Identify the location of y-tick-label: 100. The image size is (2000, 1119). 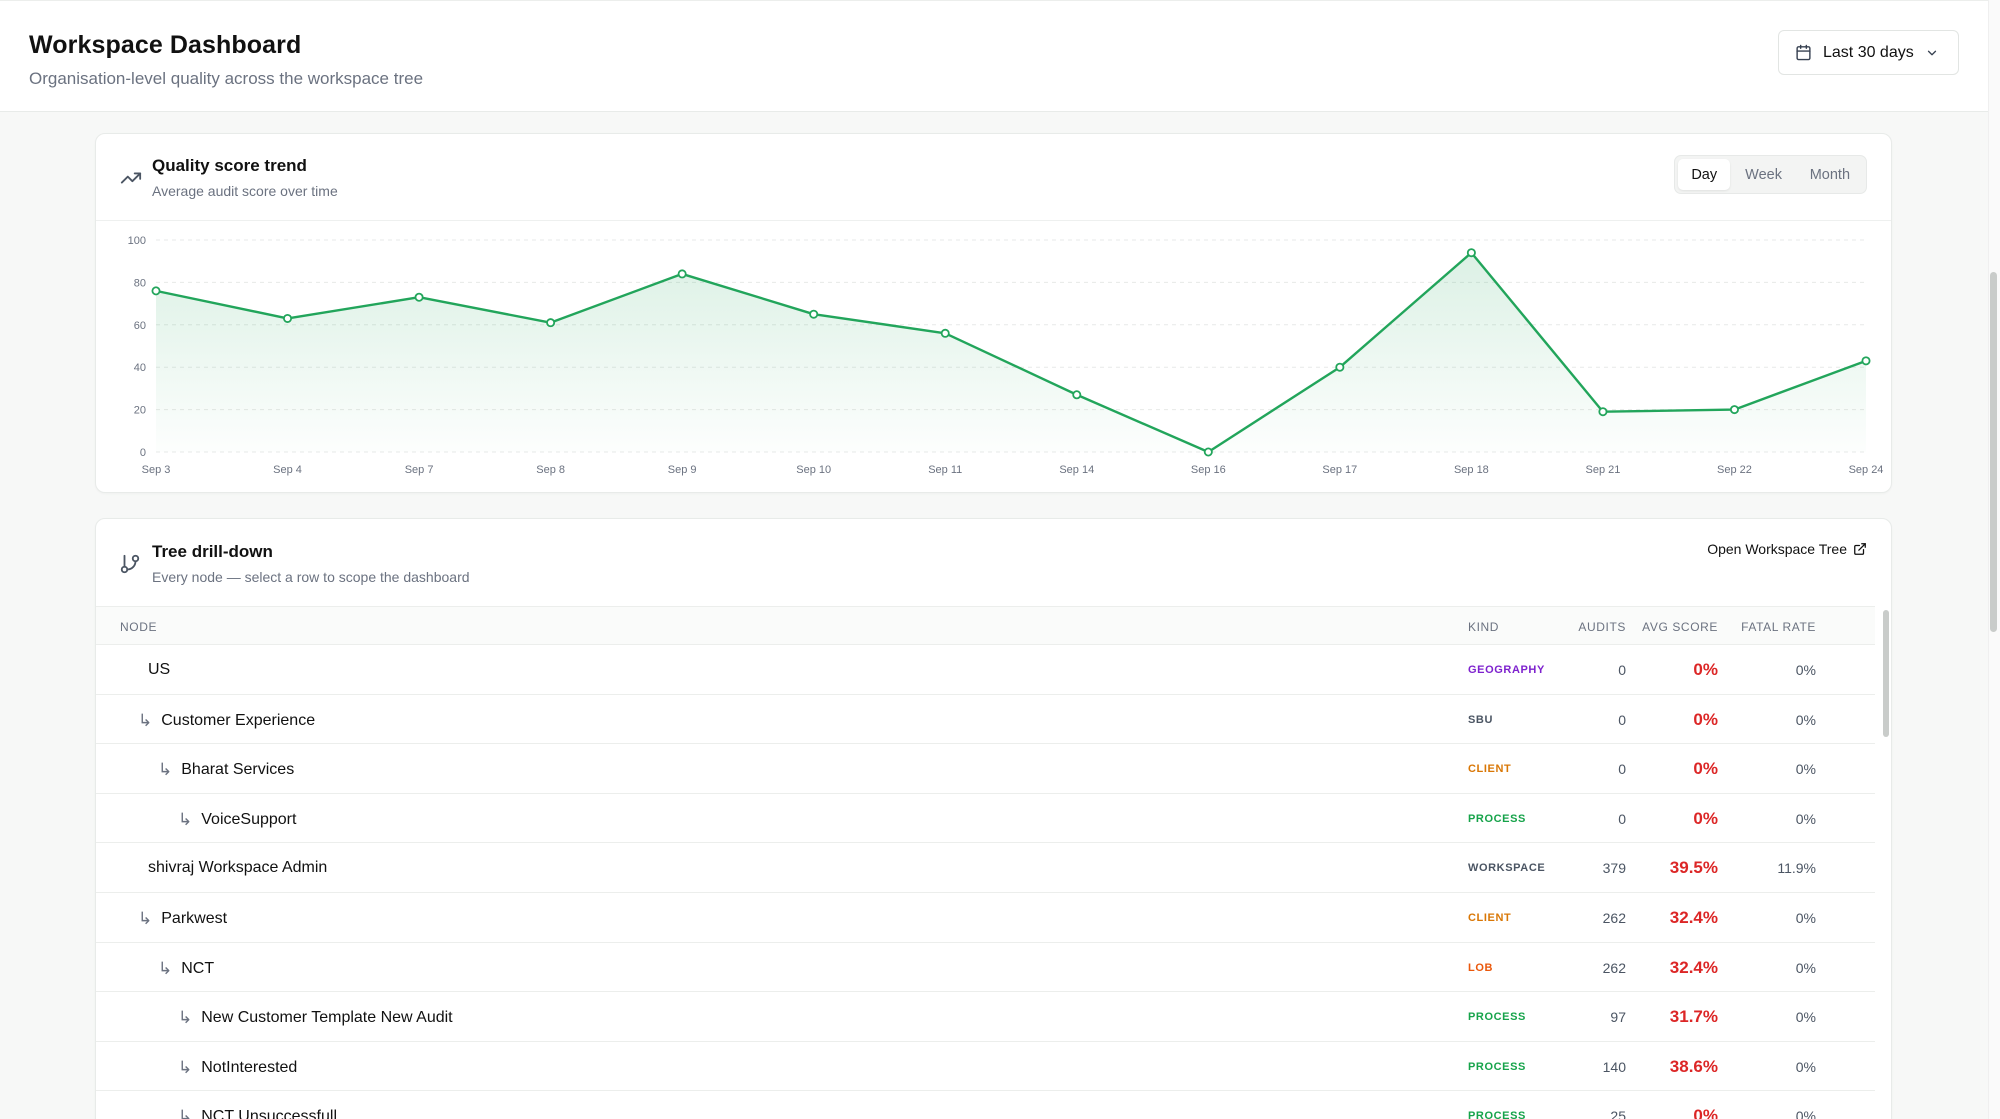
(137, 241).